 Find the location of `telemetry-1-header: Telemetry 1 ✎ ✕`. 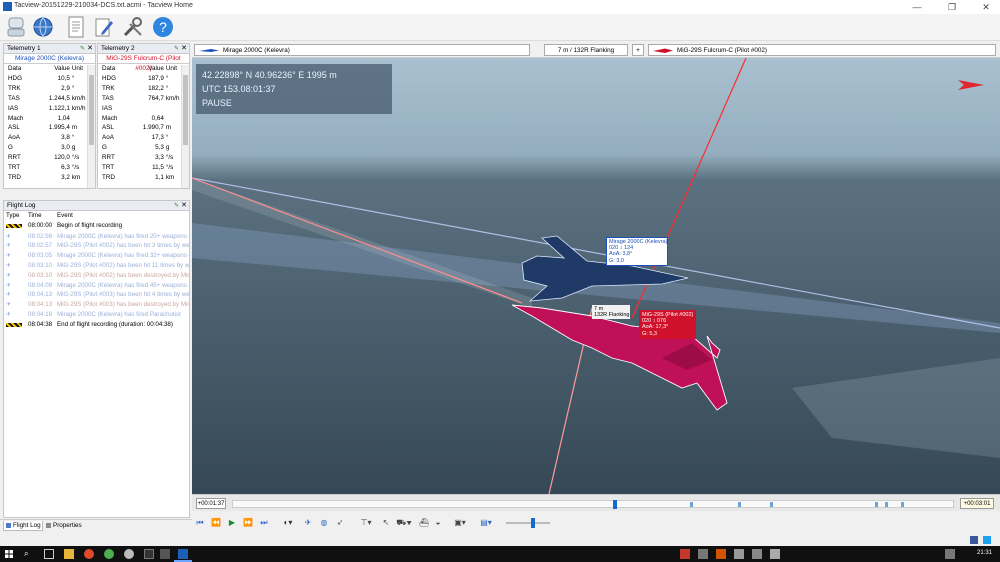

telemetry-1-header: Telemetry 1 ✎ ✕ is located at coordinates (49, 49).